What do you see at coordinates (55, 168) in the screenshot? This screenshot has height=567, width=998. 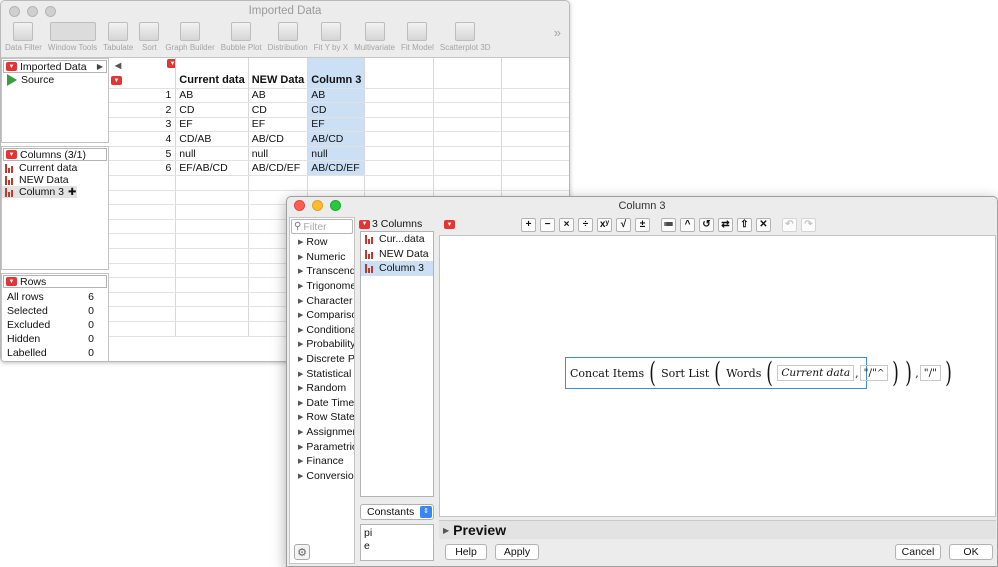 I see `column-item: Current data` at bounding box center [55, 168].